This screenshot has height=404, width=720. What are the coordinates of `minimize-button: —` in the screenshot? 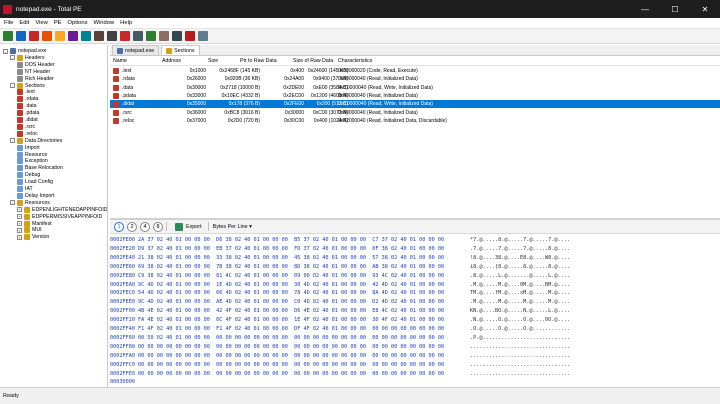 It's located at (645, 9).